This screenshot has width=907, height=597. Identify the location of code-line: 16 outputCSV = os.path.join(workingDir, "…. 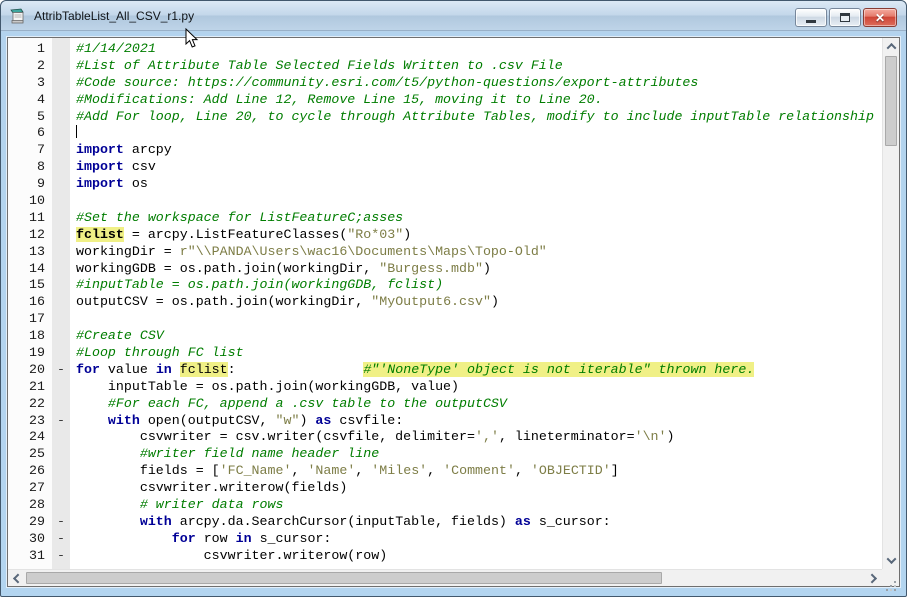
(445, 302).